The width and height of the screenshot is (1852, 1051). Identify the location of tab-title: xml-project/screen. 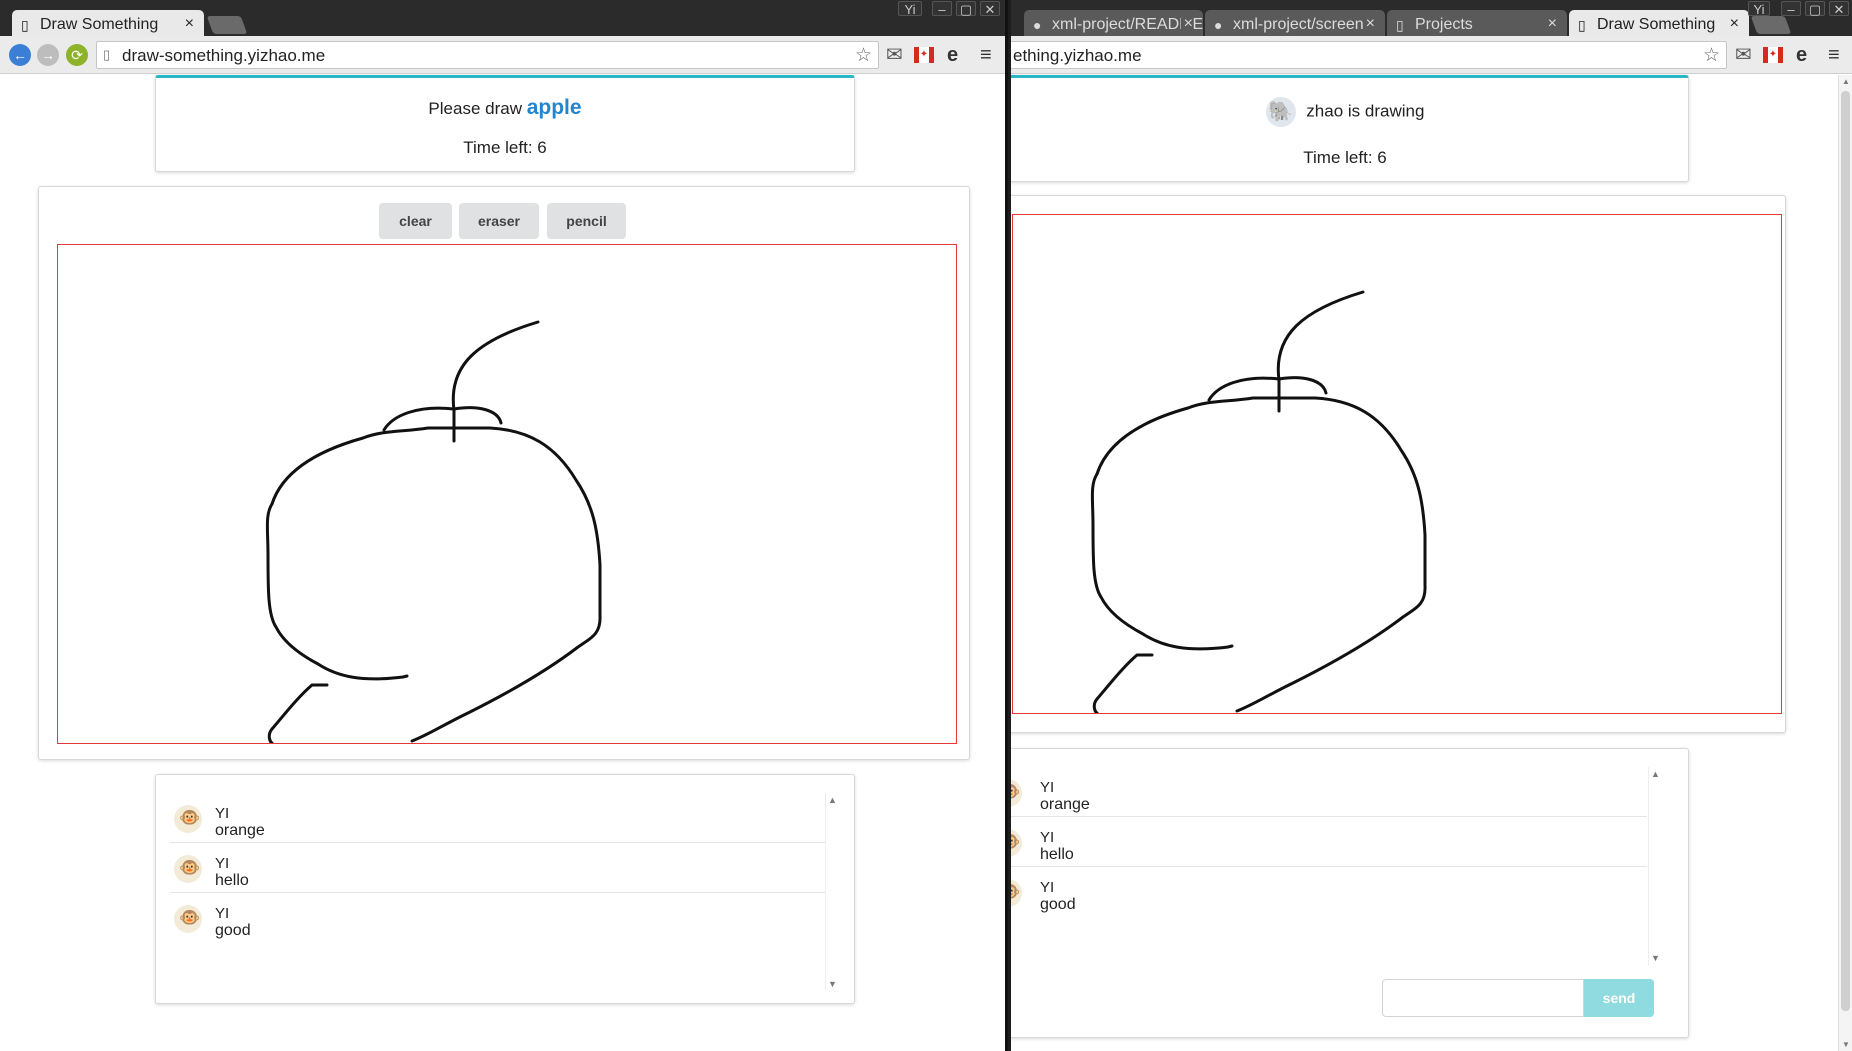
(1298, 24).